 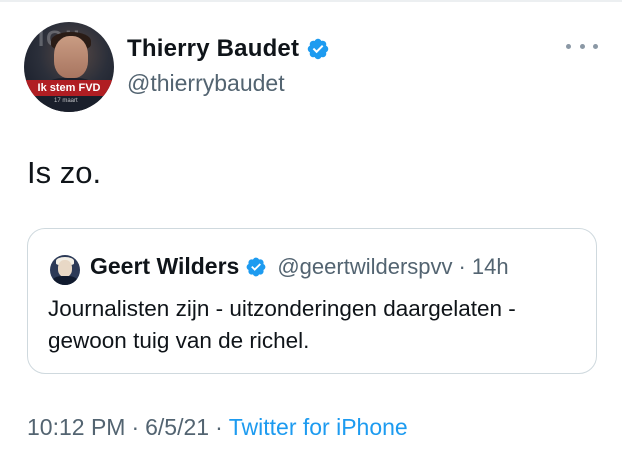 I want to click on quoted-header: Geert Wilders @geertwilderspvv · 14h, so click(x=299, y=266).